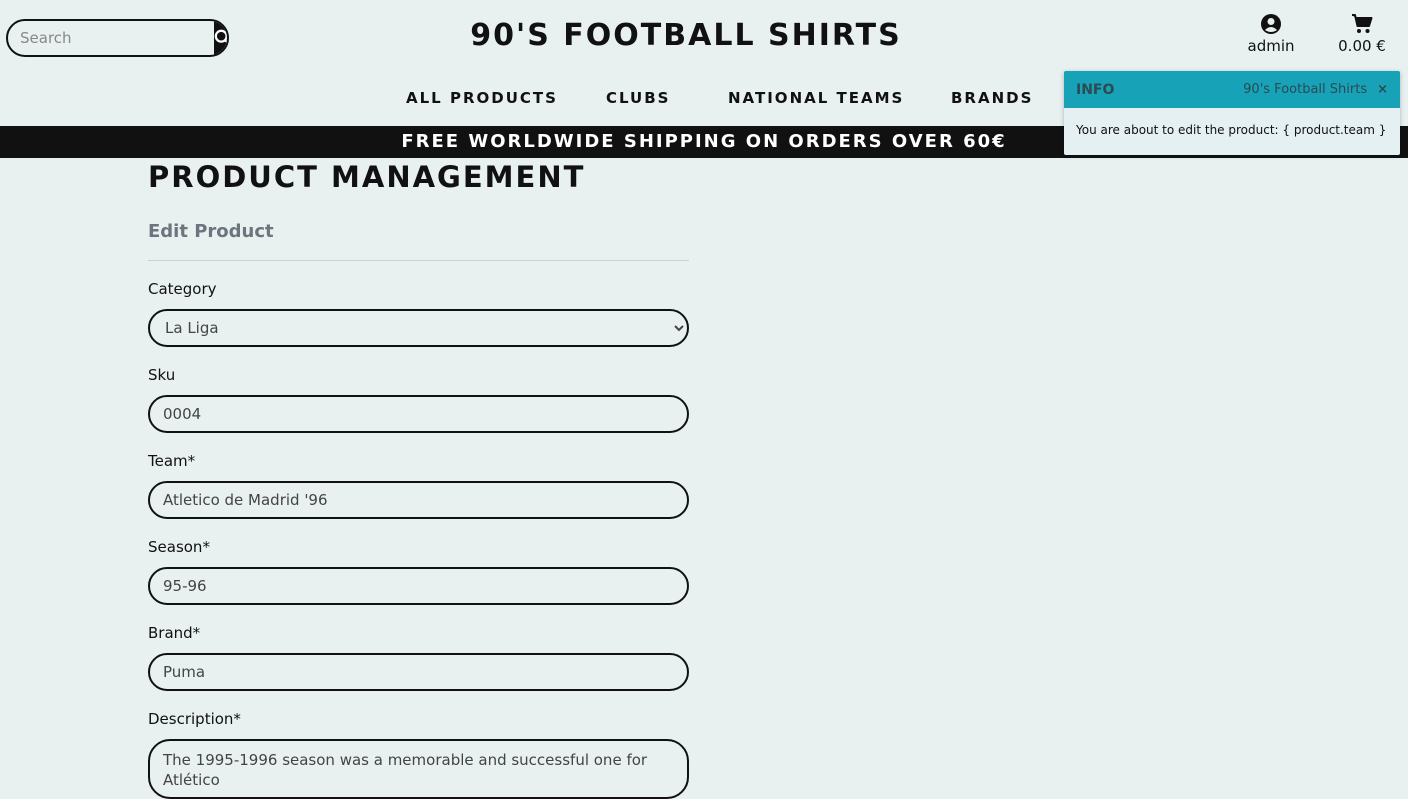  What do you see at coordinates (194, 719) in the screenshot?
I see `description-label: Description*` at bounding box center [194, 719].